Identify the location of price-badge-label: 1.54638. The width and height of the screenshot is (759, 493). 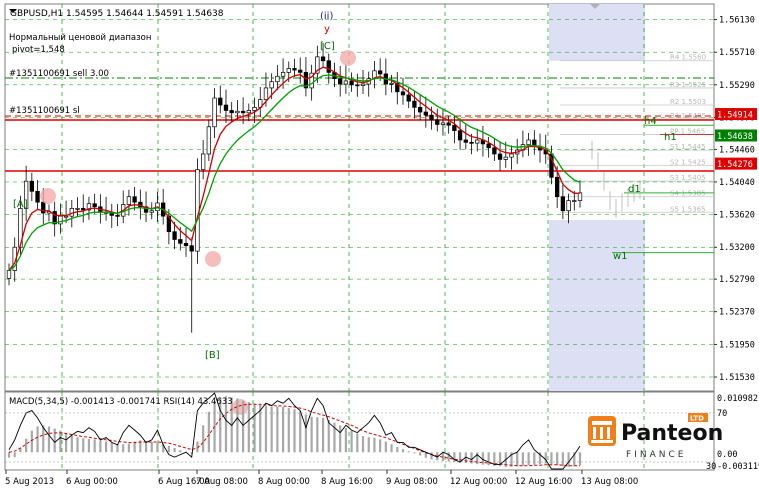
(735, 137).